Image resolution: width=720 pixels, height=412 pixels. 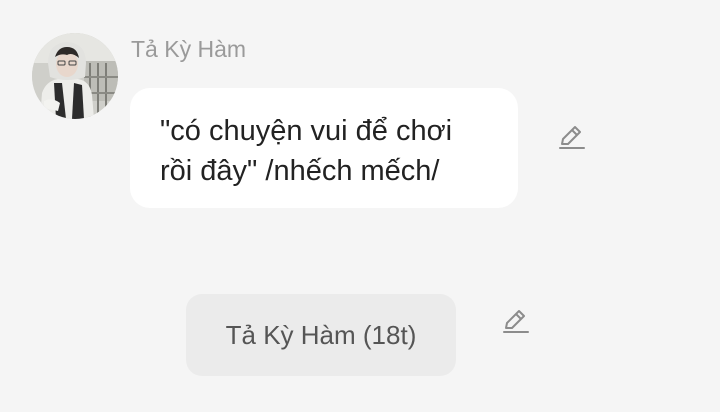 I want to click on avatar-photo-icon, so click(x=75, y=76).